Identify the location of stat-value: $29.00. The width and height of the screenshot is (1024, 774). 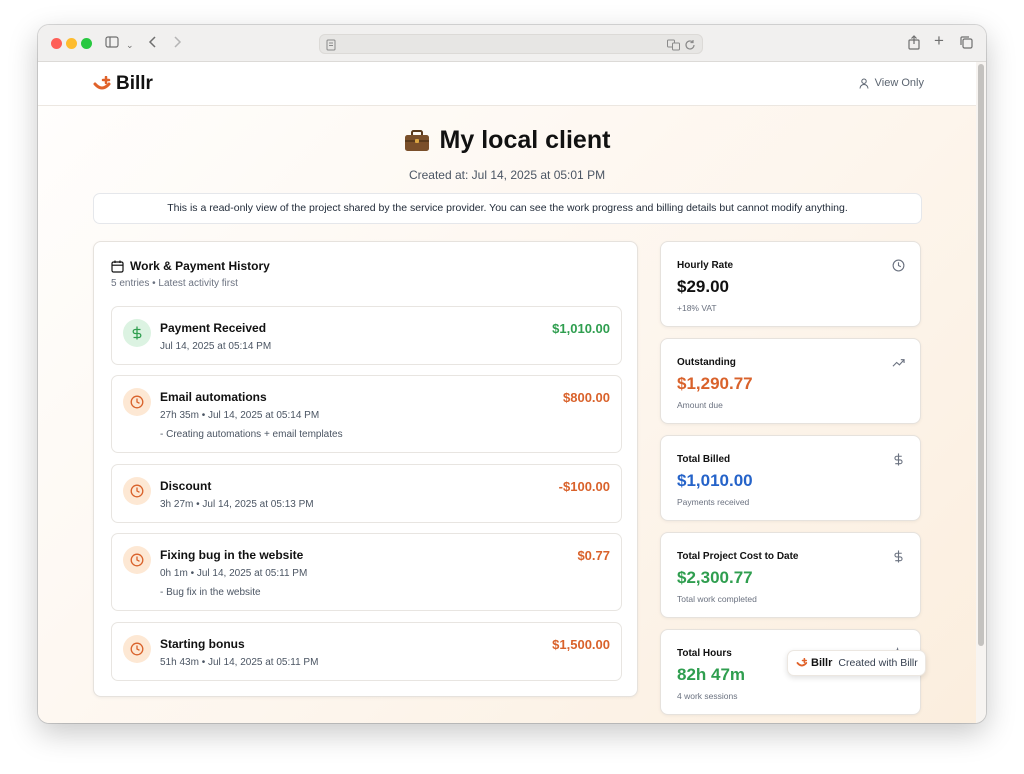
(703, 286).